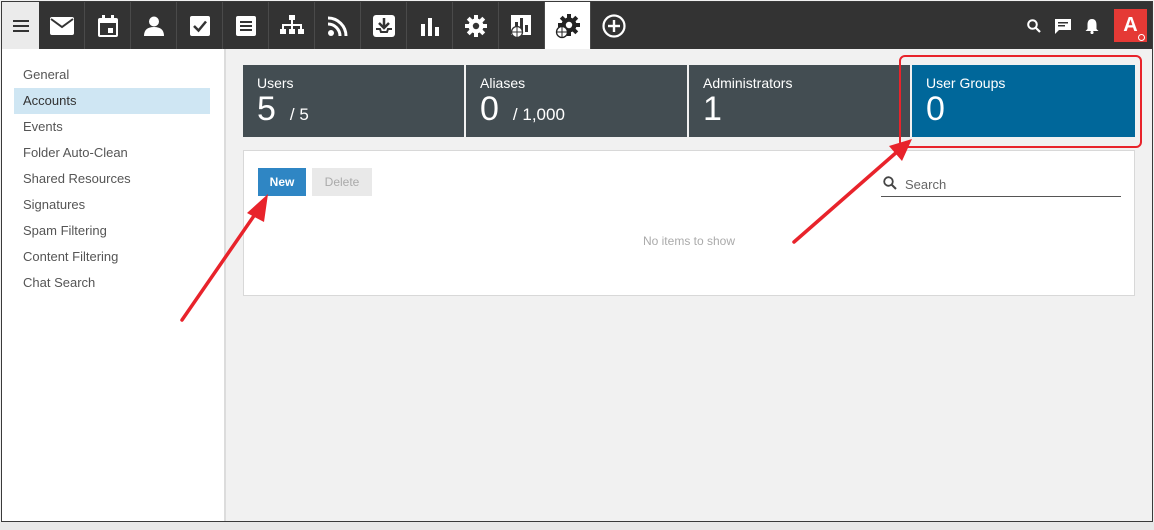 The image size is (1154, 530). I want to click on notes-icon, so click(246, 25).